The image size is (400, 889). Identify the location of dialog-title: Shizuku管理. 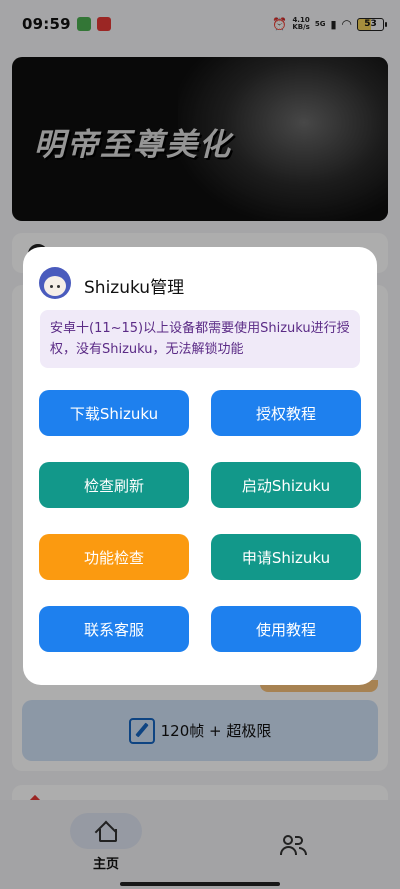
(134, 288).